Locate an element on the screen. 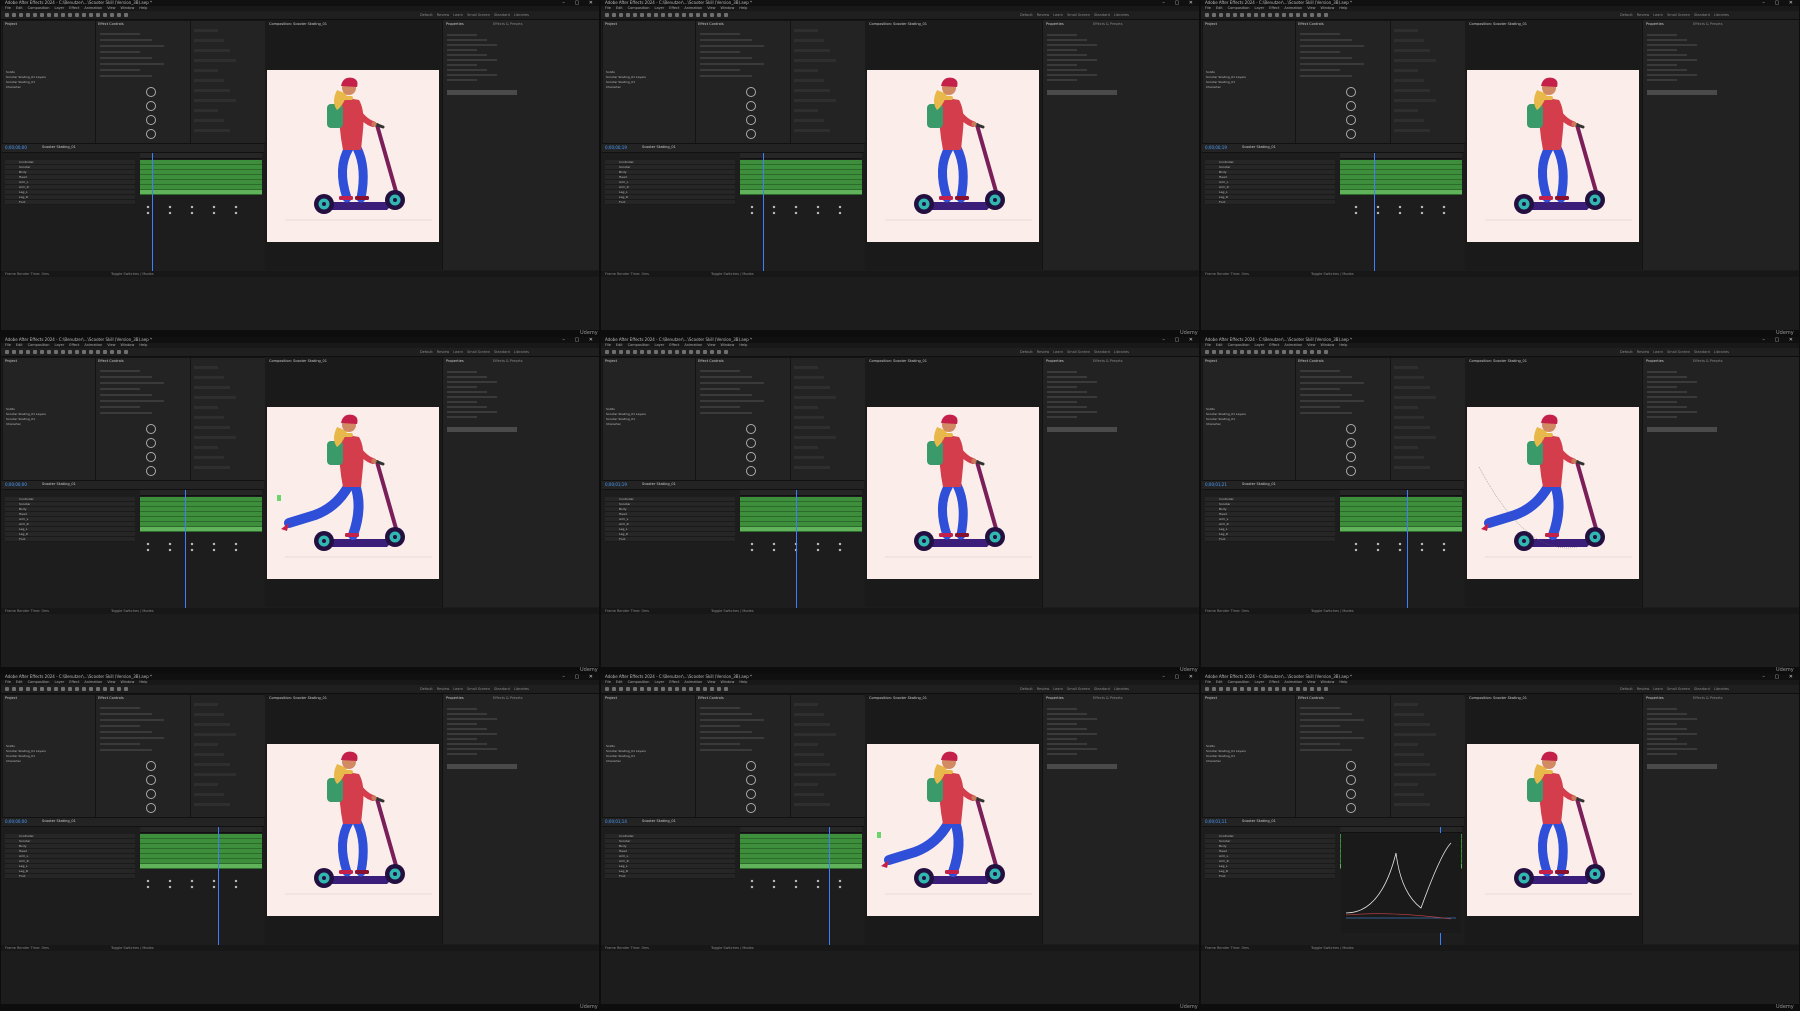 This screenshot has height=1011, width=1800. time-ruler is located at coordinates (801, 493).